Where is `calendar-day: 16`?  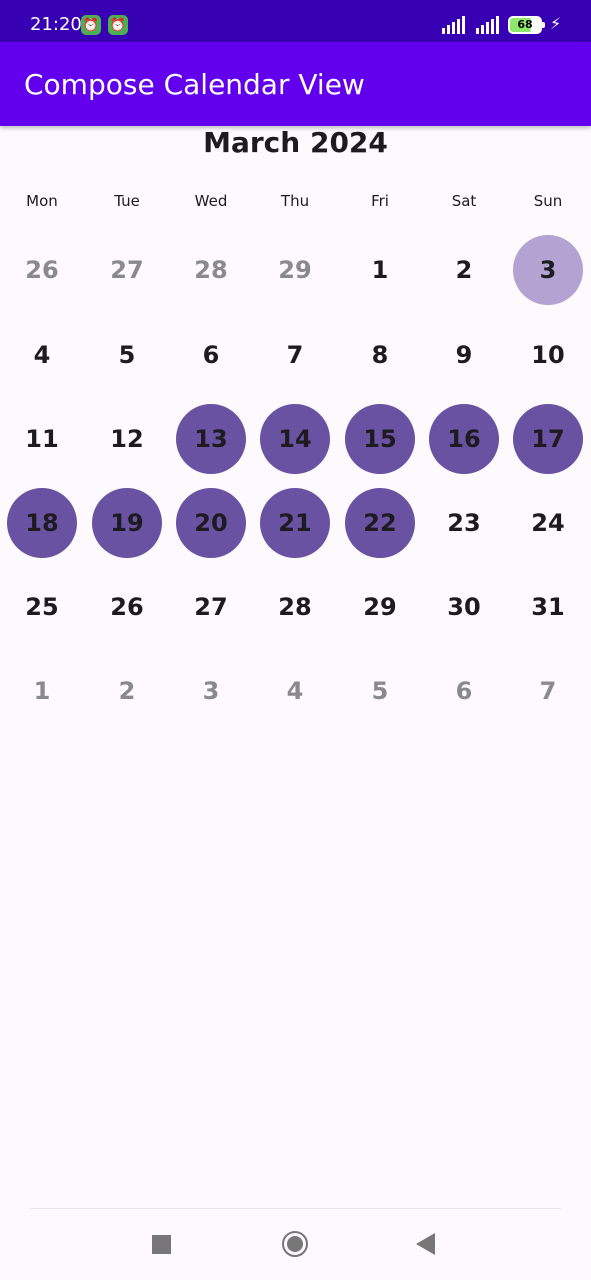
calendar-day: 16 is located at coordinates (464, 439).